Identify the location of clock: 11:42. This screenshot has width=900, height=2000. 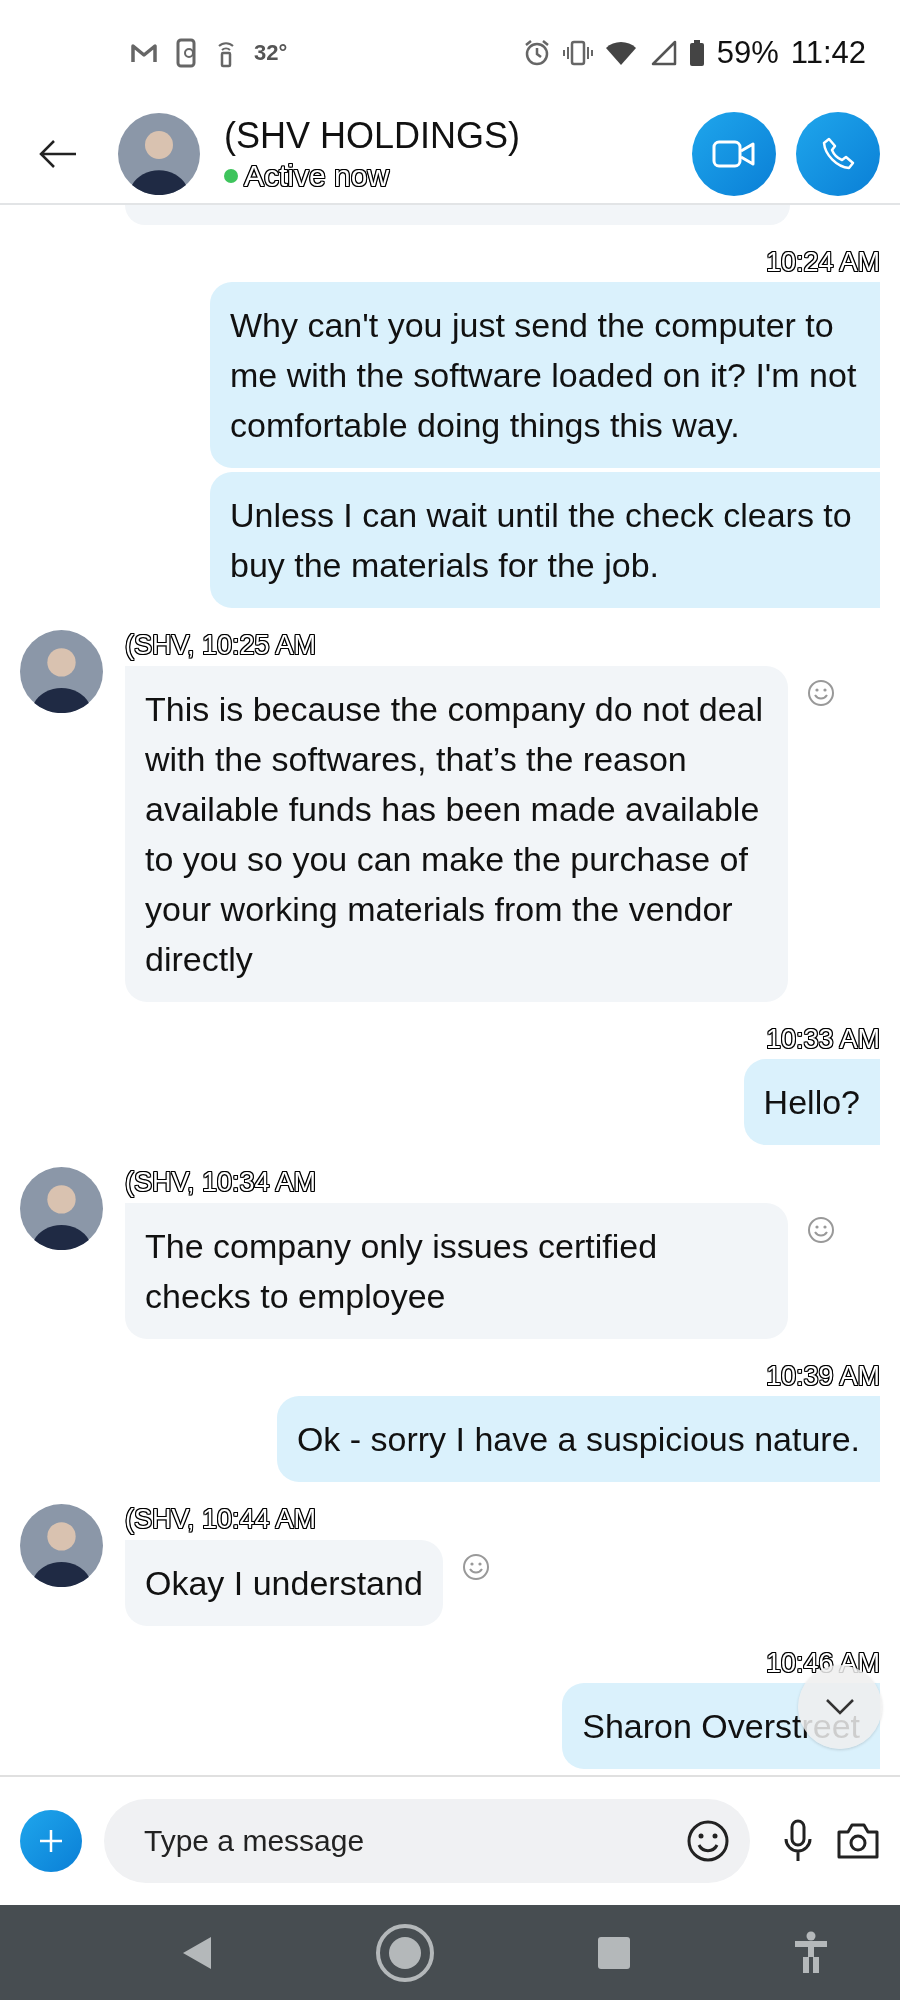
(828, 52).